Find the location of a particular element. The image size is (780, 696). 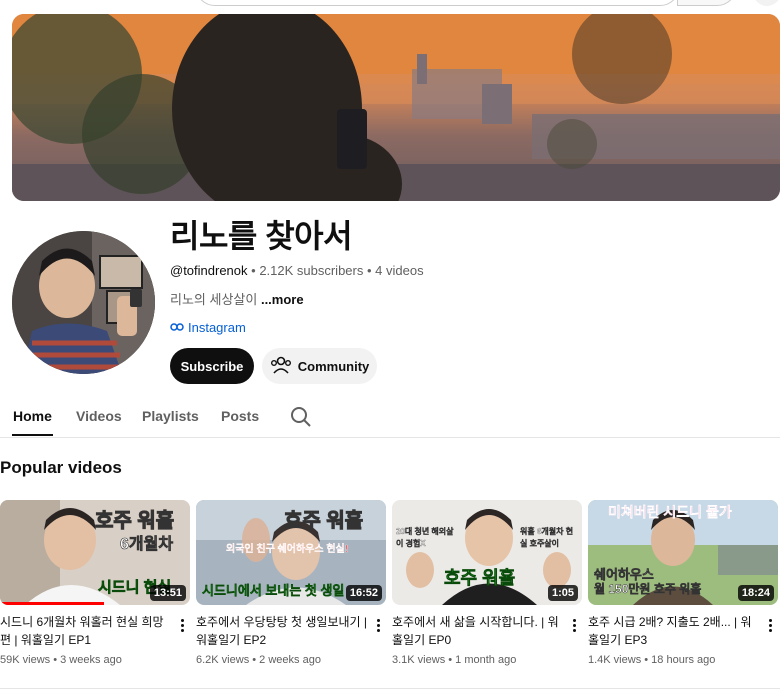

link-icon is located at coordinates (177, 328).